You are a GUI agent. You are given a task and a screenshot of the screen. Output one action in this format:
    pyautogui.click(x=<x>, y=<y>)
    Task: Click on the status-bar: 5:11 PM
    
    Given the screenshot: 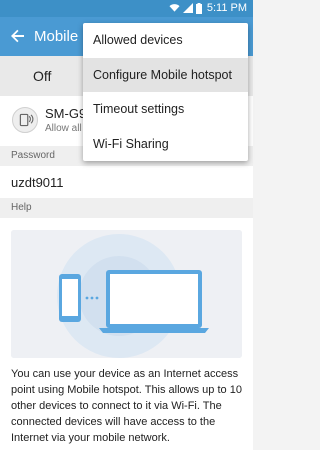 What is the action you would take?
    pyautogui.click(x=126, y=8)
    